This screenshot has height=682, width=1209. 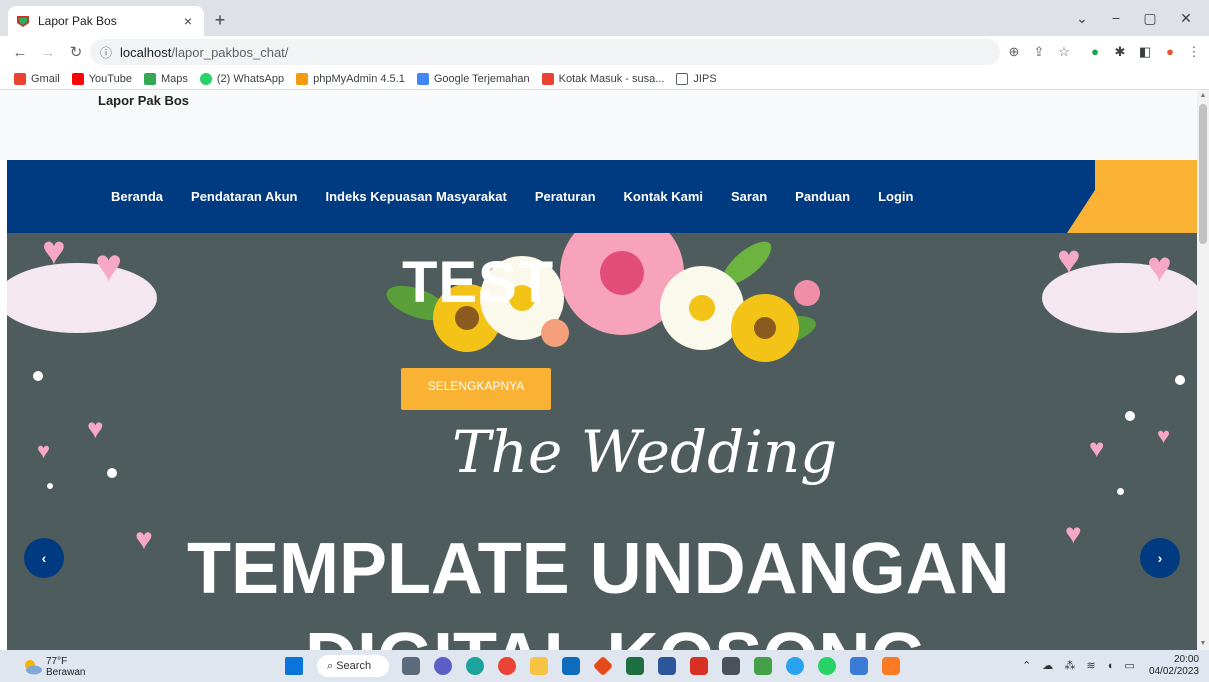 I want to click on url-host: localhost, so click(x=146, y=52).